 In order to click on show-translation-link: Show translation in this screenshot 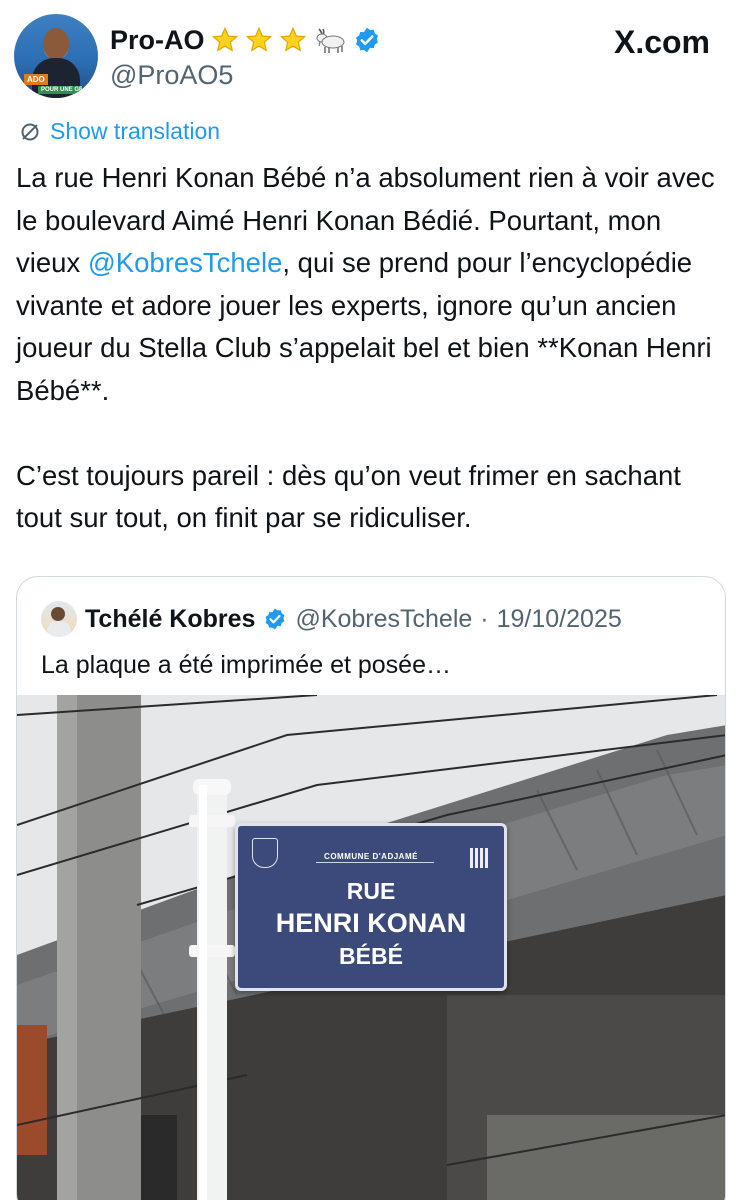, I will do `click(119, 131)`.